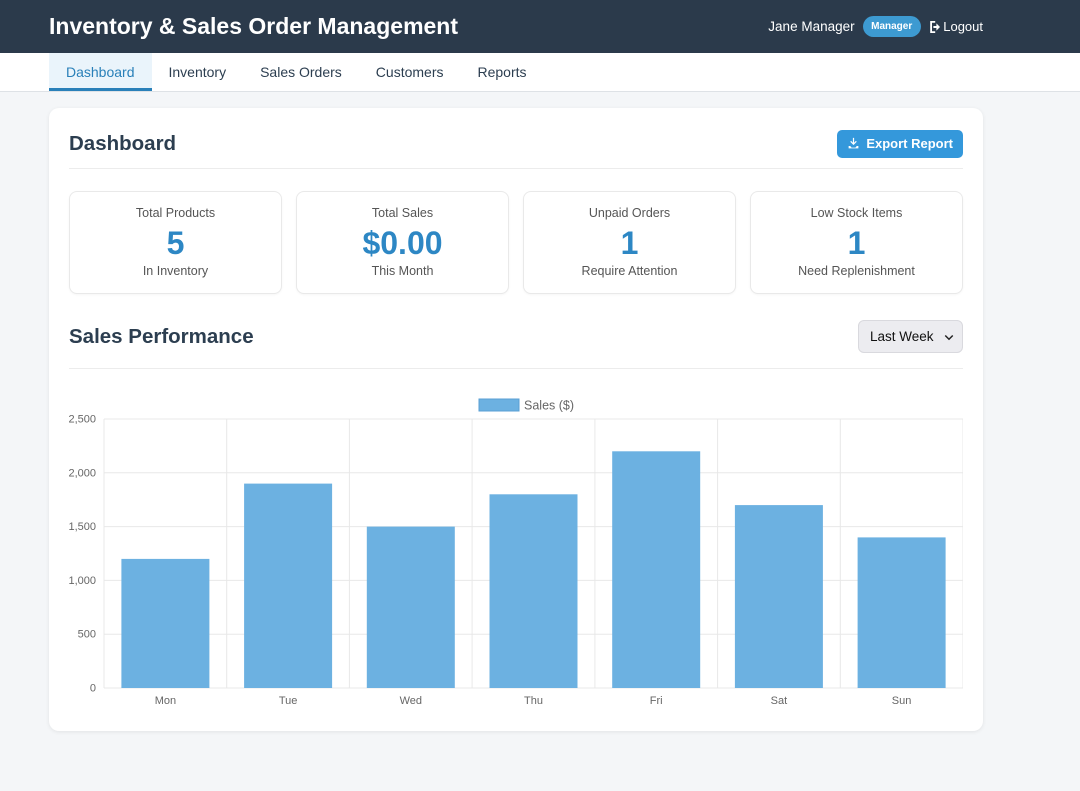 The width and height of the screenshot is (1080, 791). What do you see at coordinates (82, 527) in the screenshot?
I see `svg-text: 1,500` at bounding box center [82, 527].